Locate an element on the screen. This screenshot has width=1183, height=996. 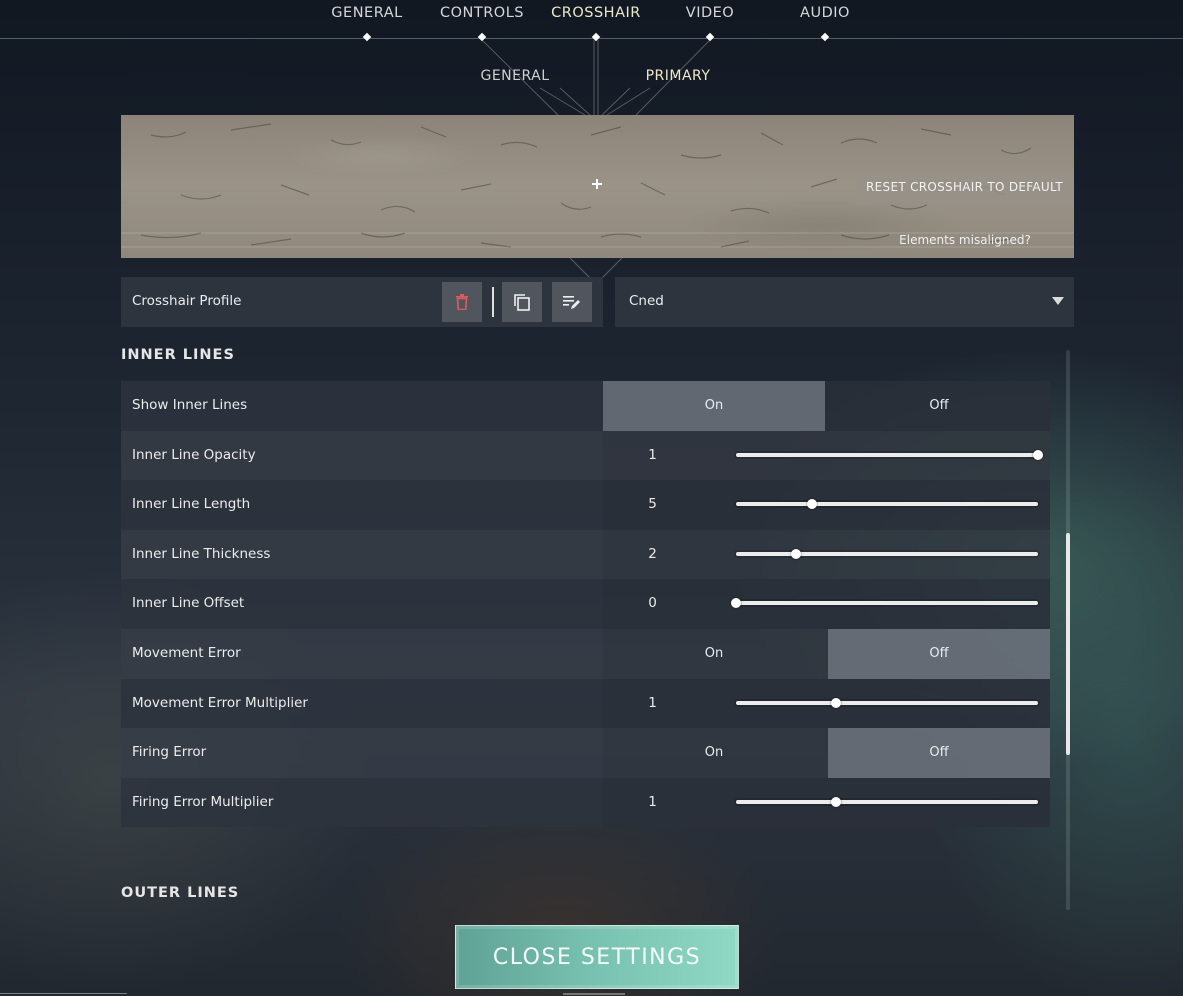
outer-lines-title: OUTER LINES is located at coordinates (180, 893).